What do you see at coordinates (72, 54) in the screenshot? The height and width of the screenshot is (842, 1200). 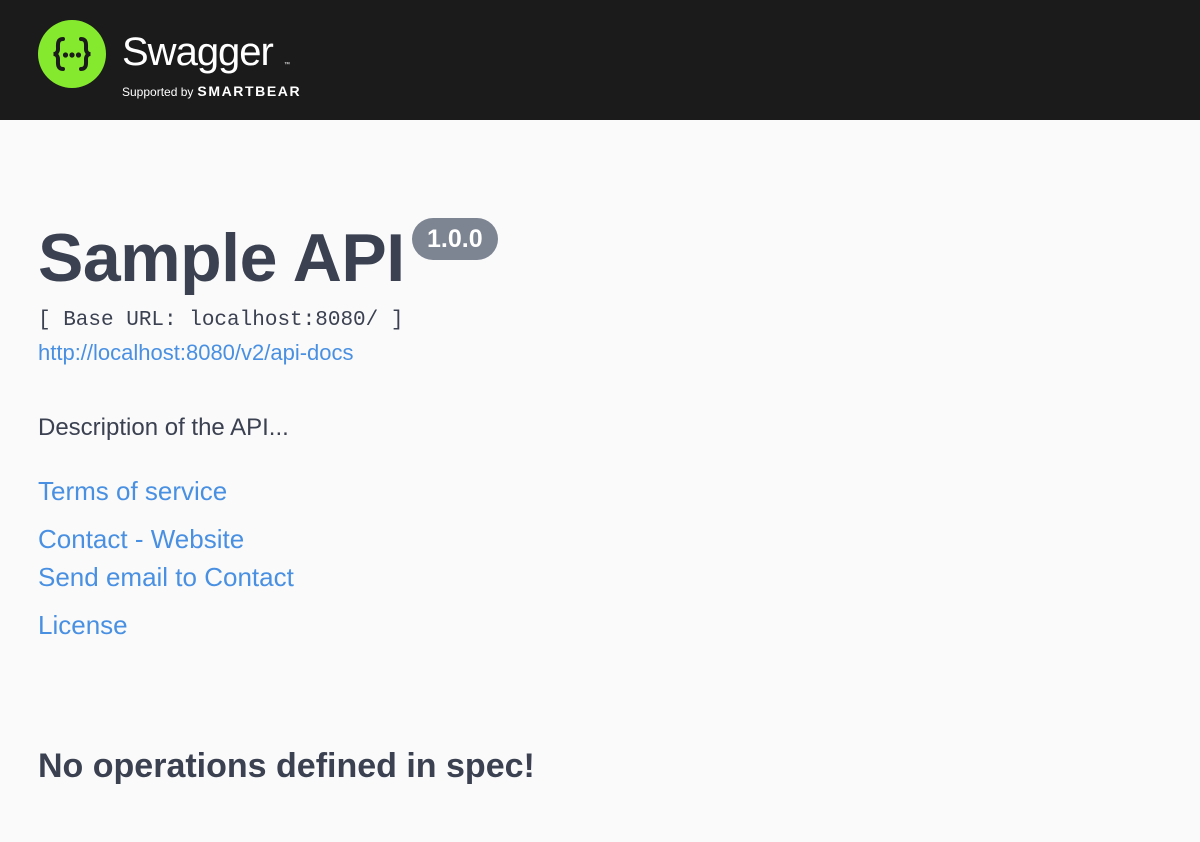 I see `swagger-braces-icon` at bounding box center [72, 54].